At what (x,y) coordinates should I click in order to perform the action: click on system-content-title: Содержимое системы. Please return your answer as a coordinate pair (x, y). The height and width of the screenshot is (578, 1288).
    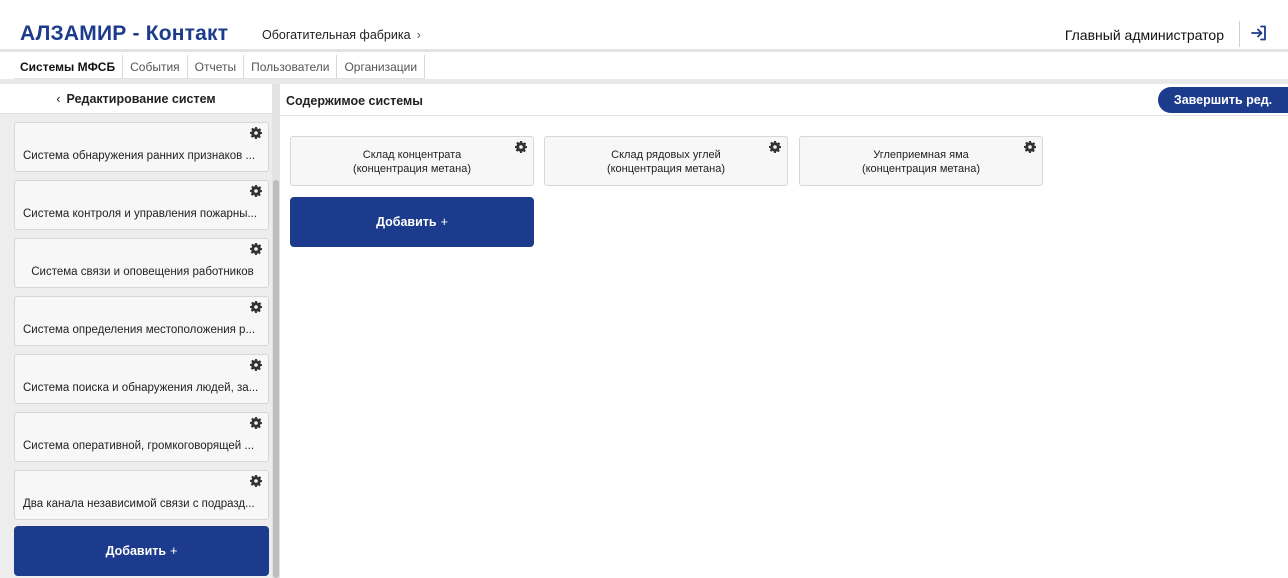
    Looking at the image, I should click on (354, 101).